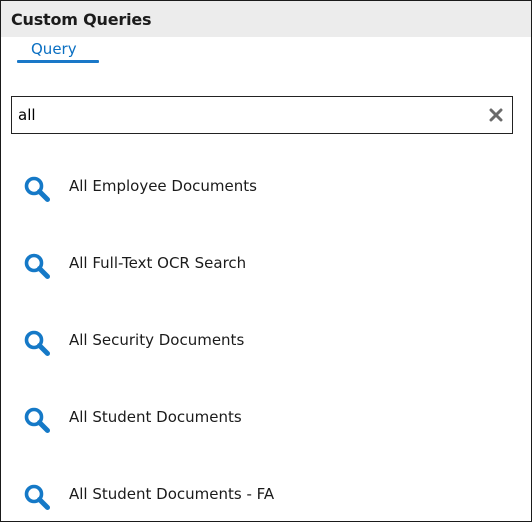 The height and width of the screenshot is (532, 532). What do you see at coordinates (157, 340) in the screenshot?
I see `query-label: All Security Documents` at bounding box center [157, 340].